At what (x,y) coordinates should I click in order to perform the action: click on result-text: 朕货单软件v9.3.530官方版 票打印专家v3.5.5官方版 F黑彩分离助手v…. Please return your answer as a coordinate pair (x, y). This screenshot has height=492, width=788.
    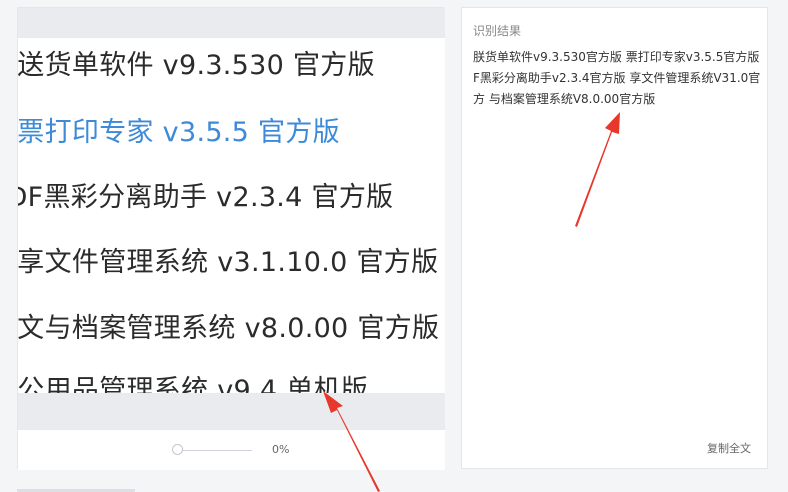
    Looking at the image, I should click on (618, 78).